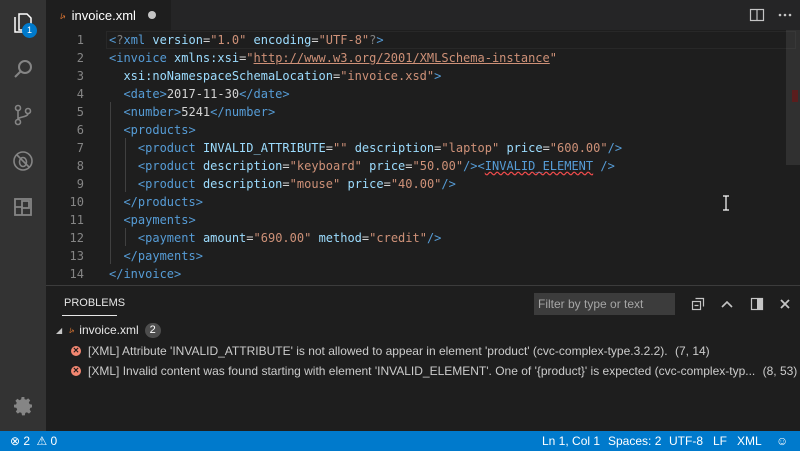 The width and height of the screenshot is (800, 451). I want to click on tab-invoice-xml: ⭟ invoice.xml, so click(108, 15).